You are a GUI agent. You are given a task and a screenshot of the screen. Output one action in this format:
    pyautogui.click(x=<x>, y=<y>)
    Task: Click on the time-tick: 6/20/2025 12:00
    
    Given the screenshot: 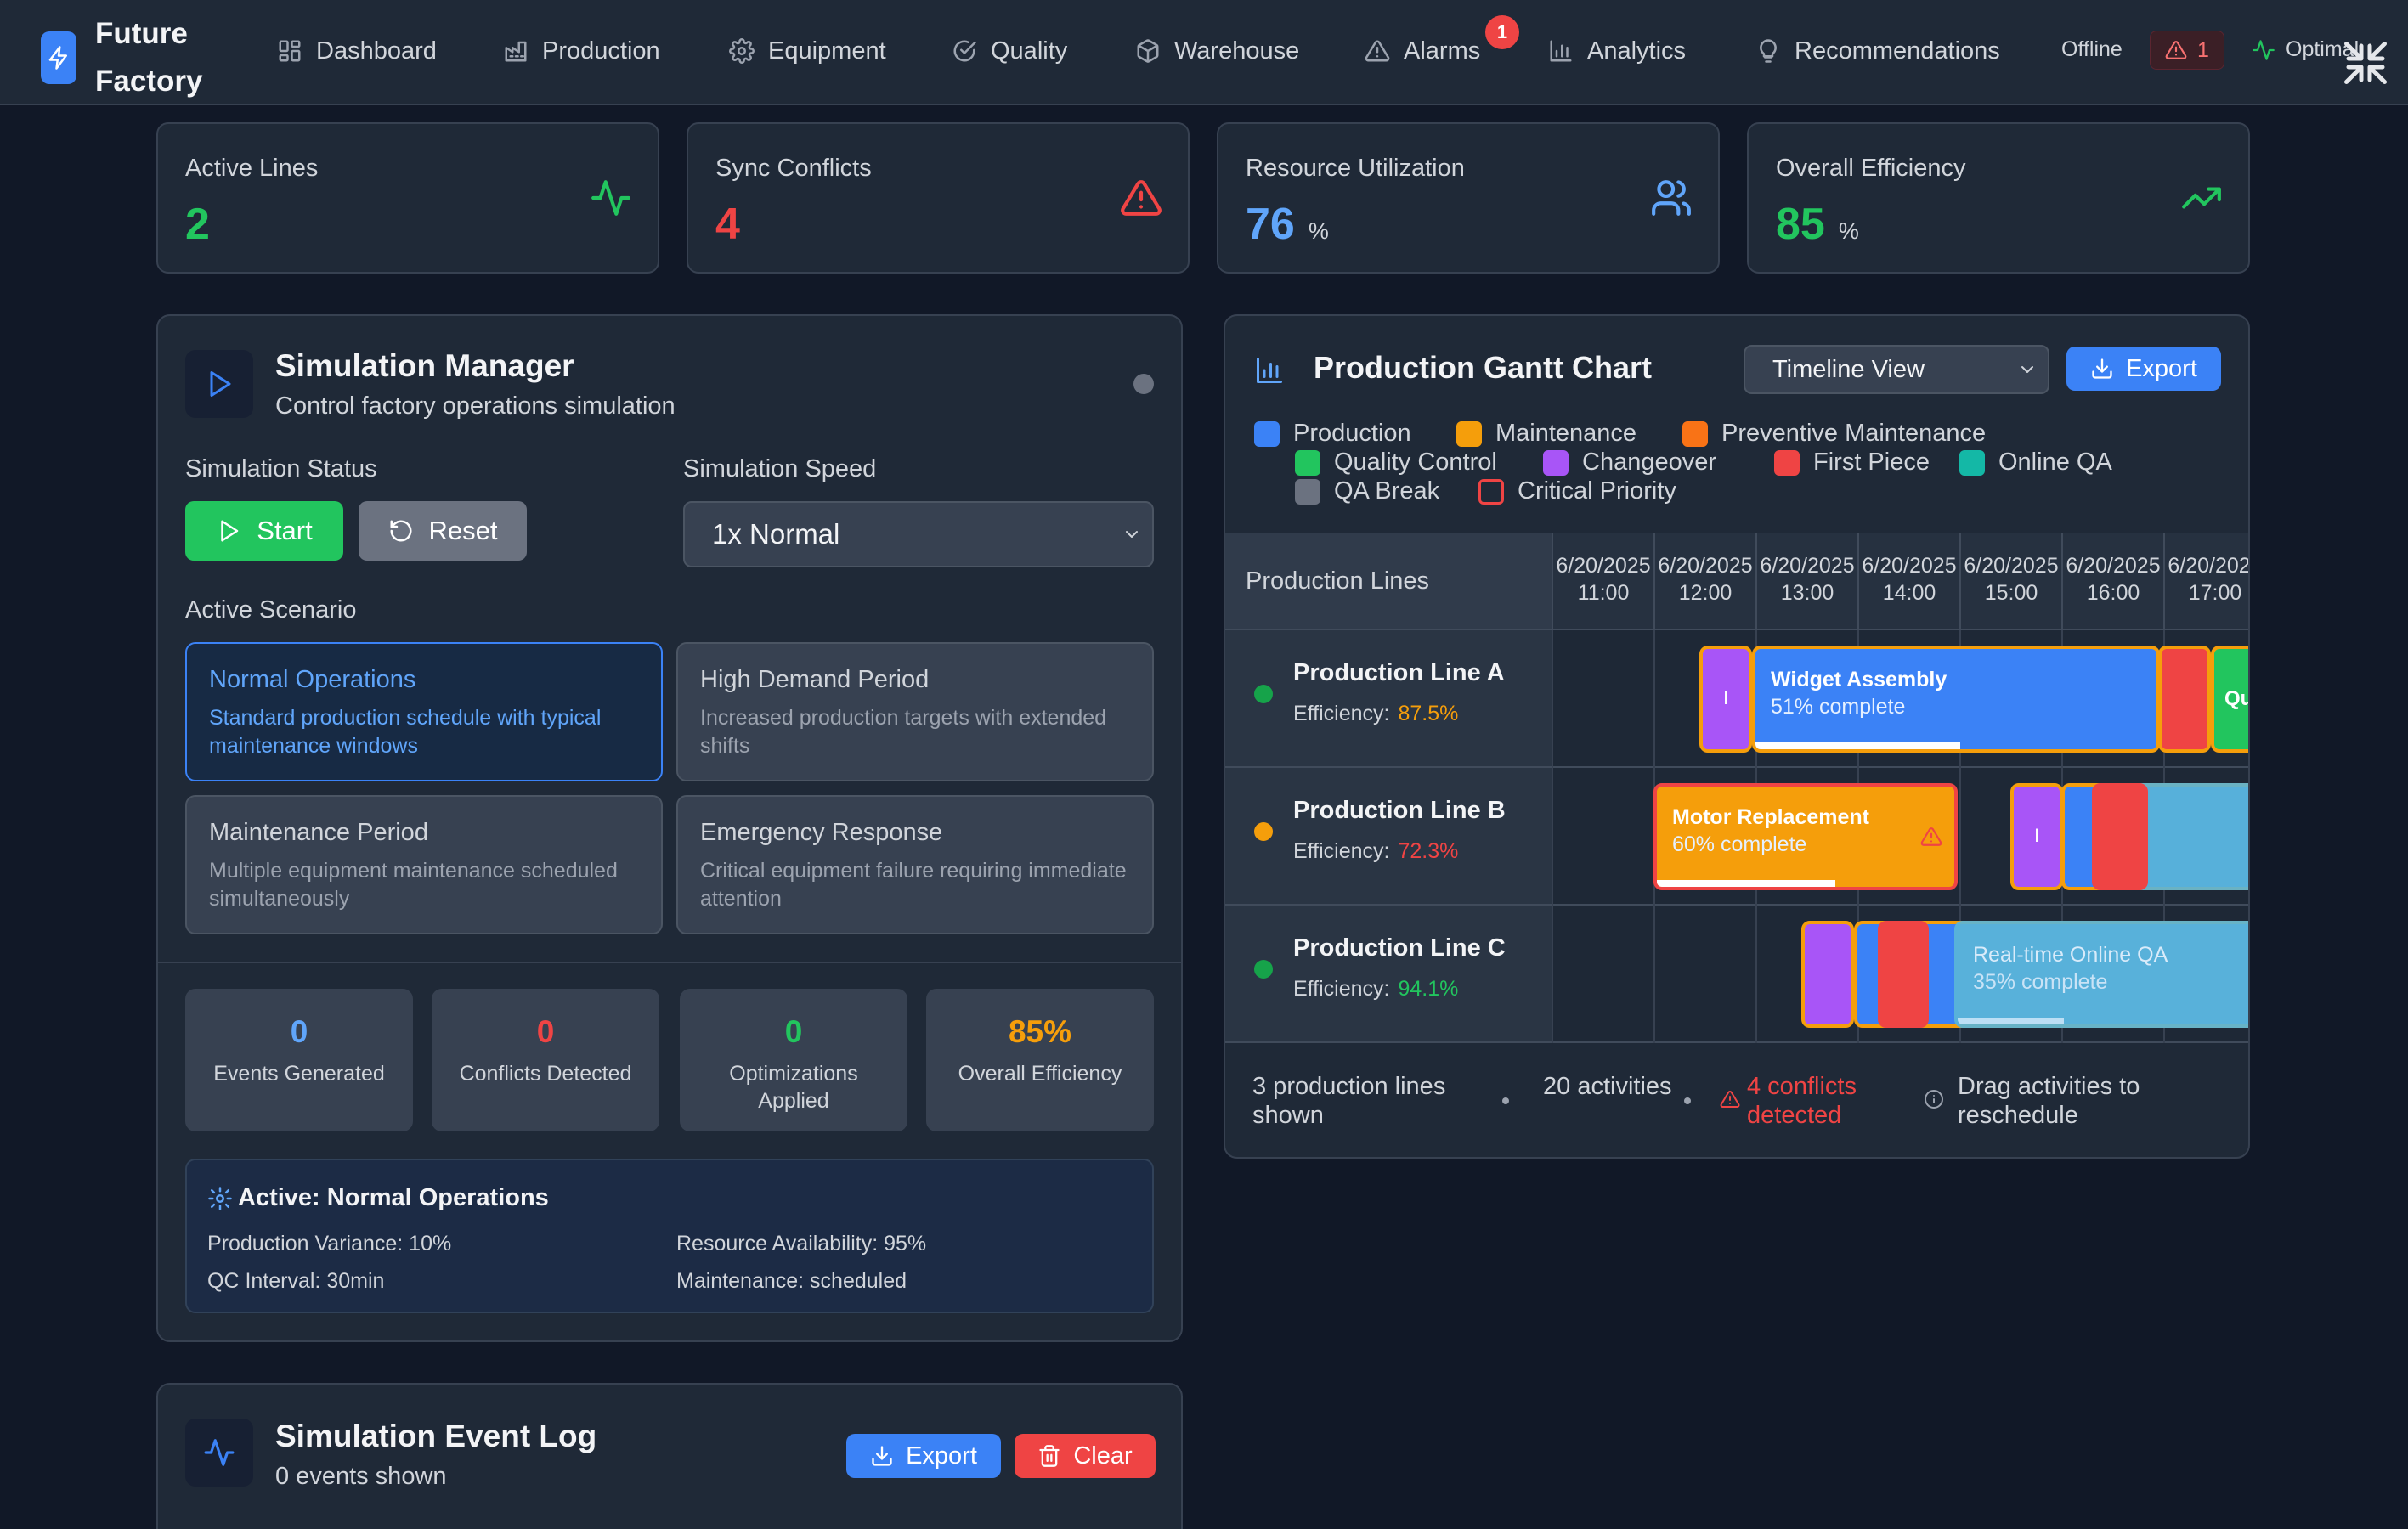 What is the action you would take?
    pyautogui.click(x=1704, y=582)
    